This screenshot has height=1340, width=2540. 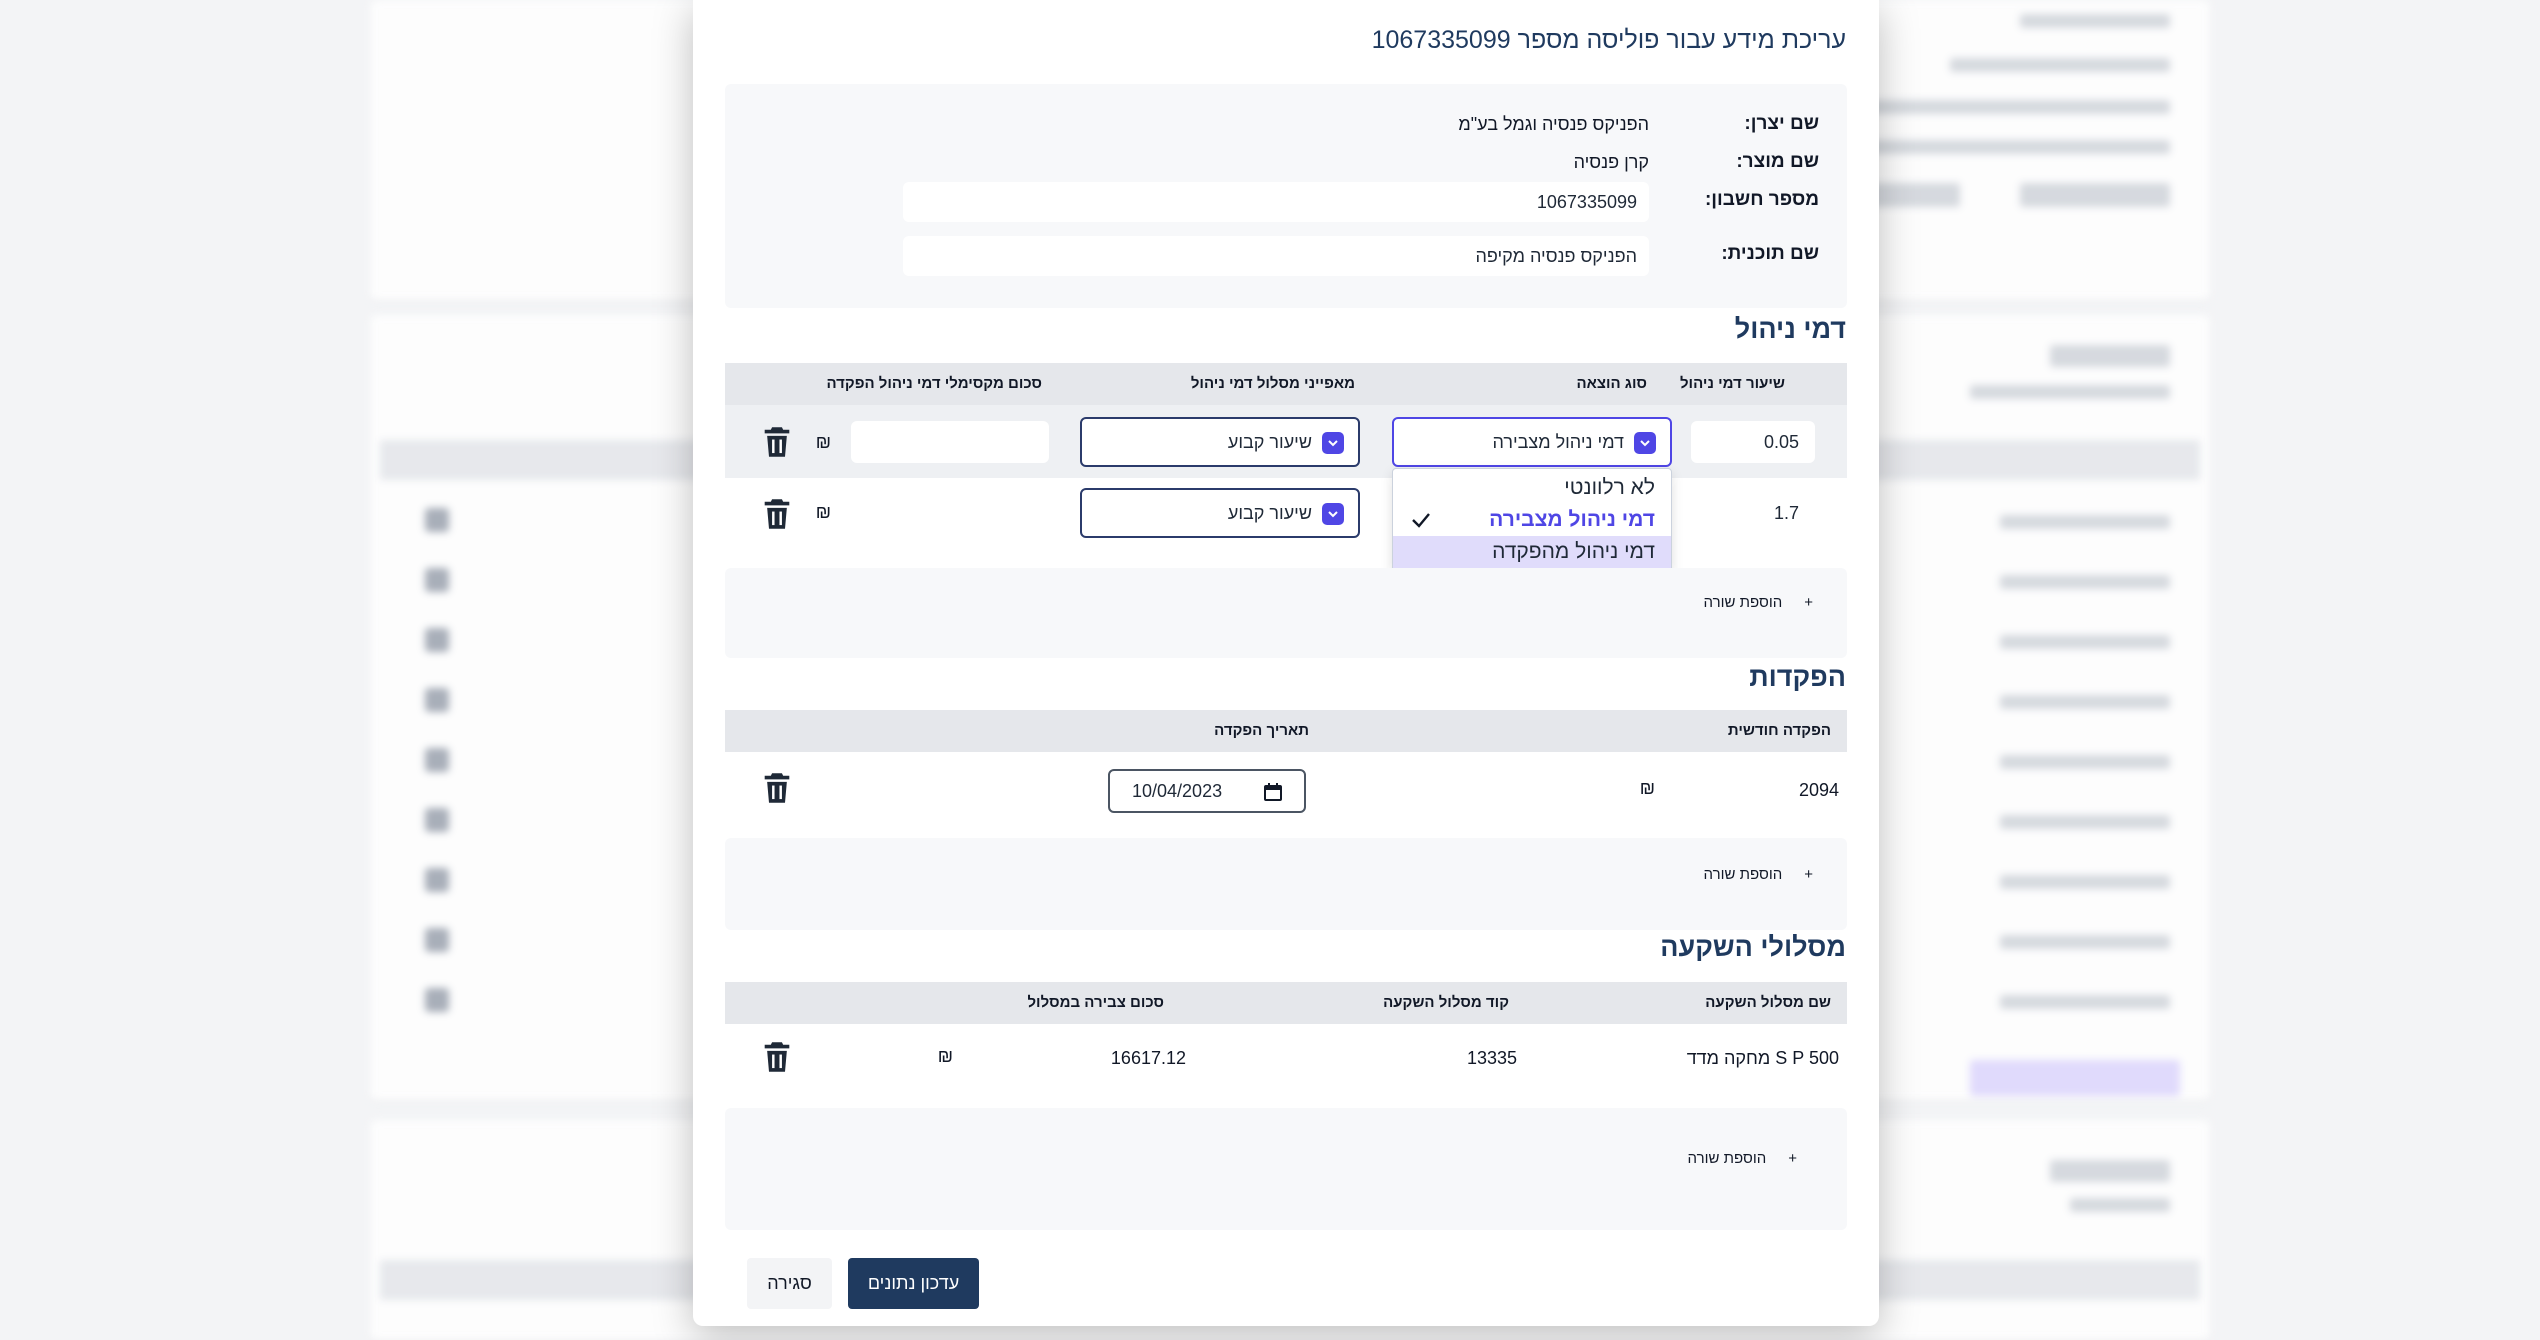 I want to click on product-label: שם מוצר:, so click(x=1777, y=161).